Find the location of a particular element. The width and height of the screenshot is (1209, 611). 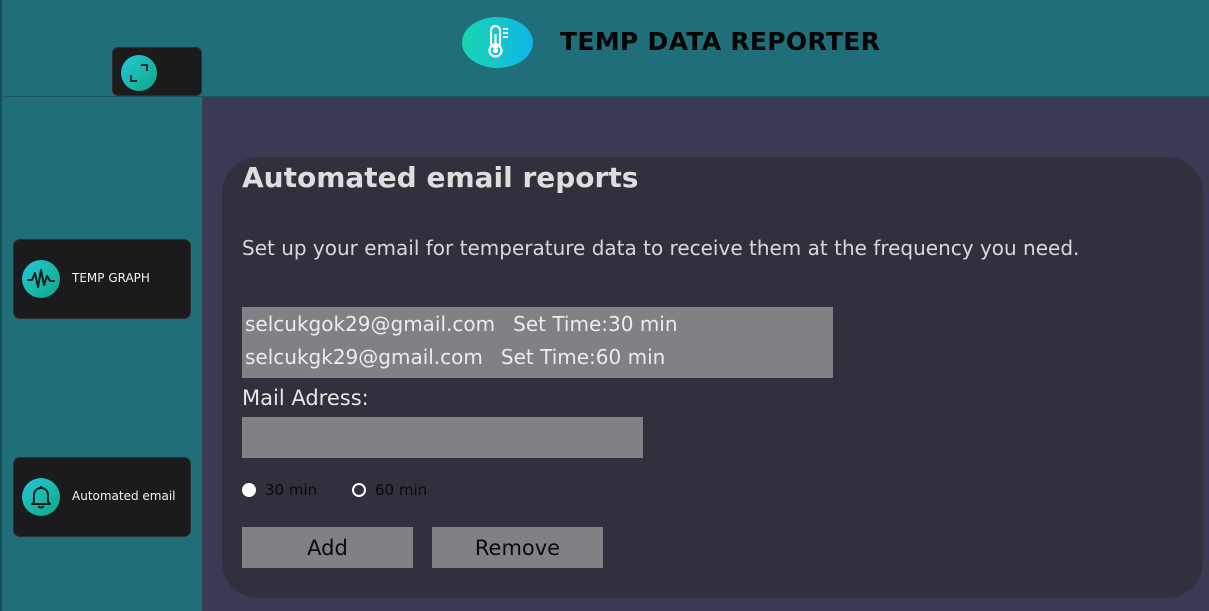

radio-label: 60 min is located at coordinates (401, 490).